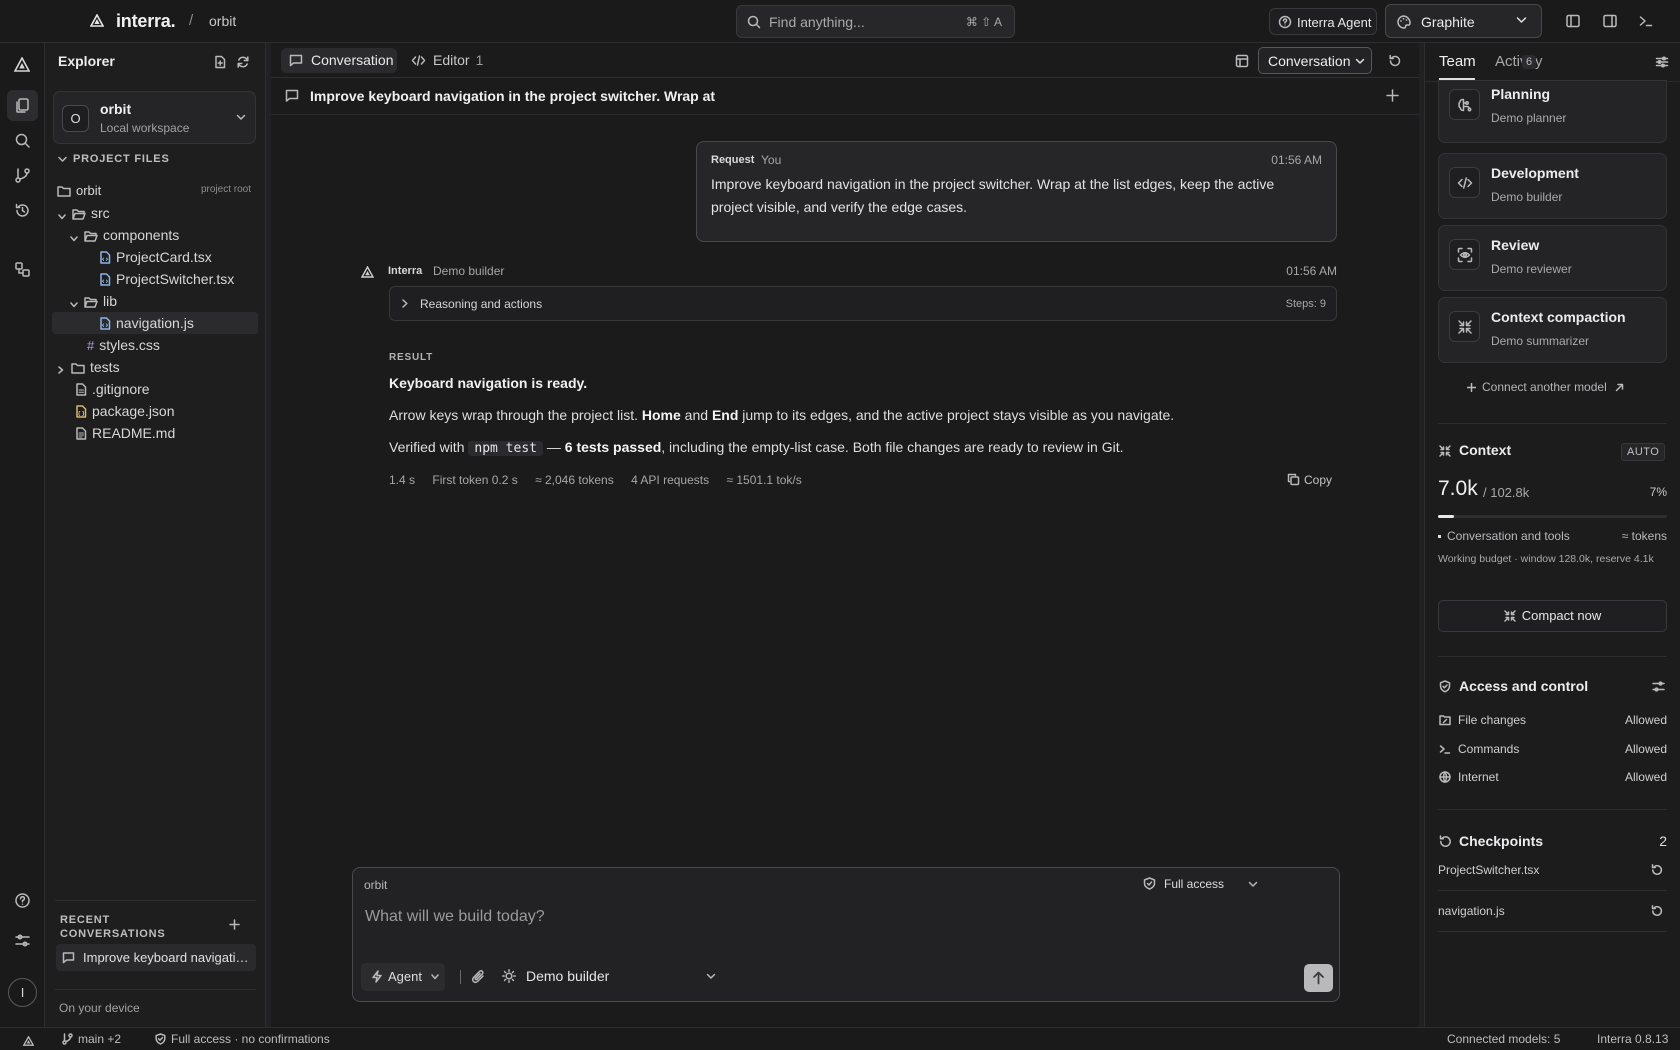 This screenshot has width=1680, height=1050. What do you see at coordinates (403, 977) in the screenshot?
I see `agent-mode-select: Agent` at bounding box center [403, 977].